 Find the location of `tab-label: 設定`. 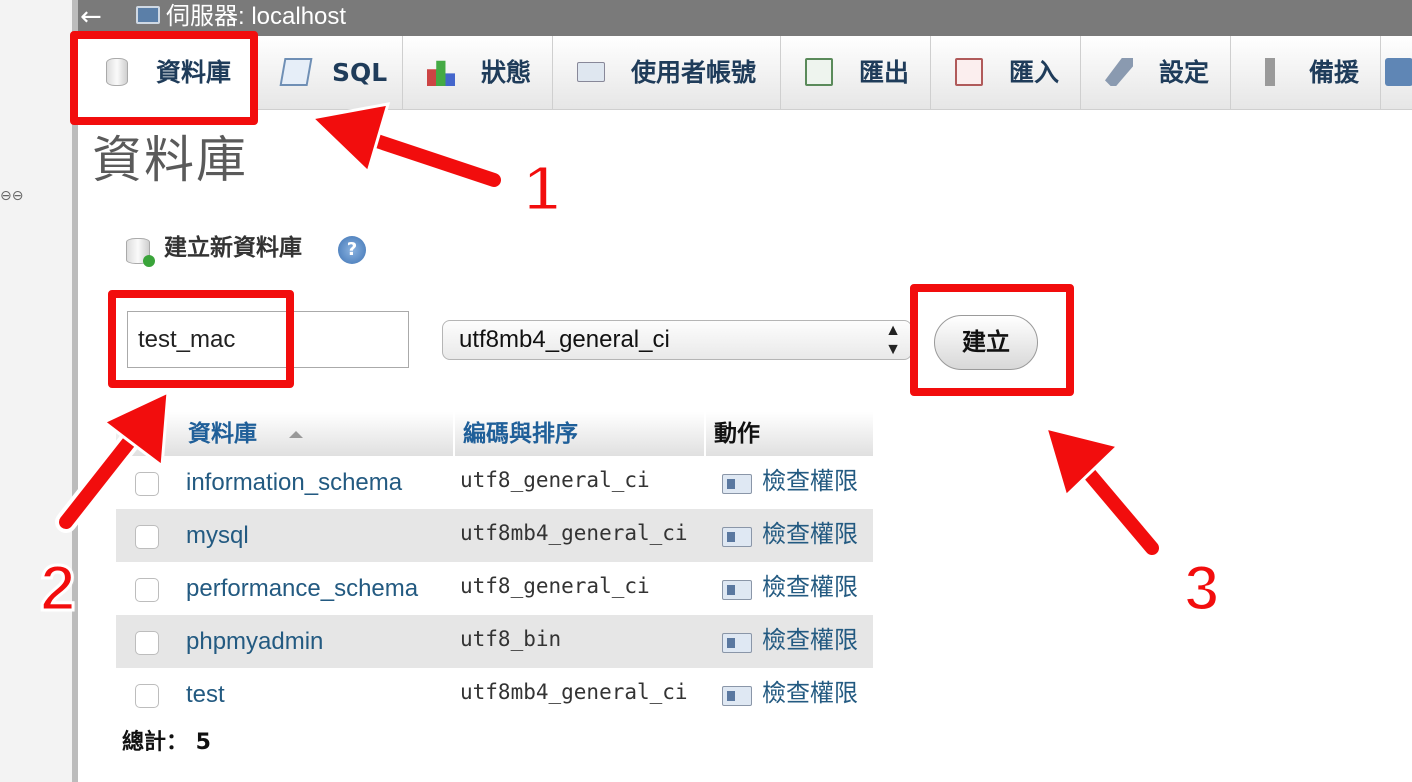

tab-label: 設定 is located at coordinates (1184, 72).